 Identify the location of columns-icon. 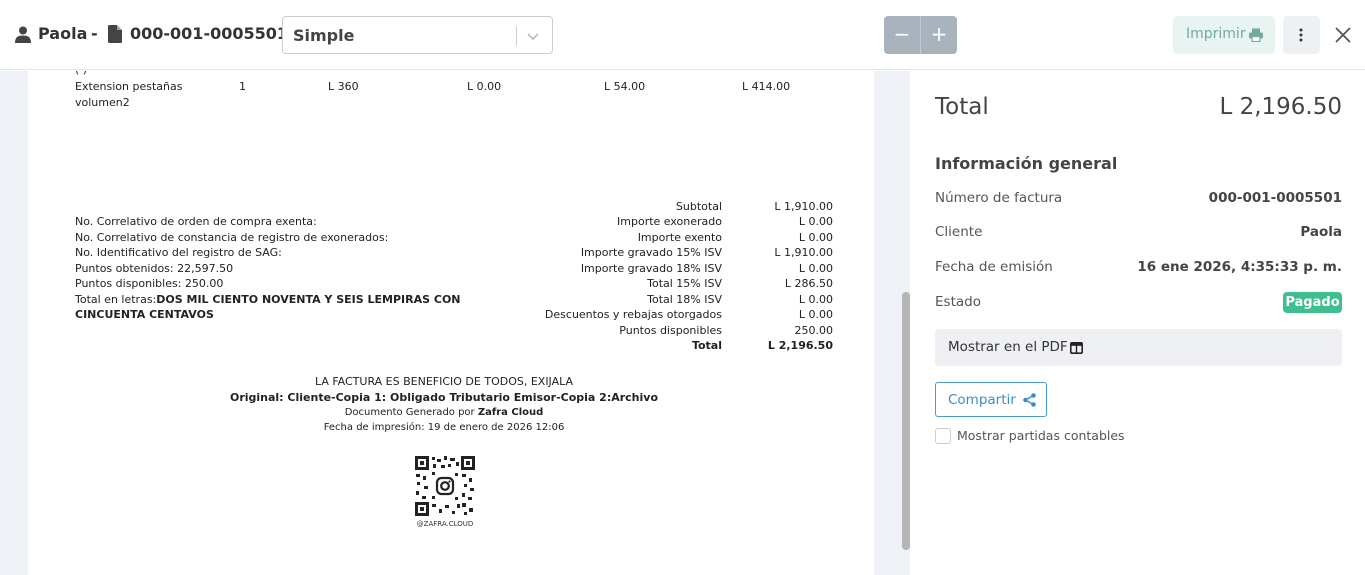
(1076, 348).